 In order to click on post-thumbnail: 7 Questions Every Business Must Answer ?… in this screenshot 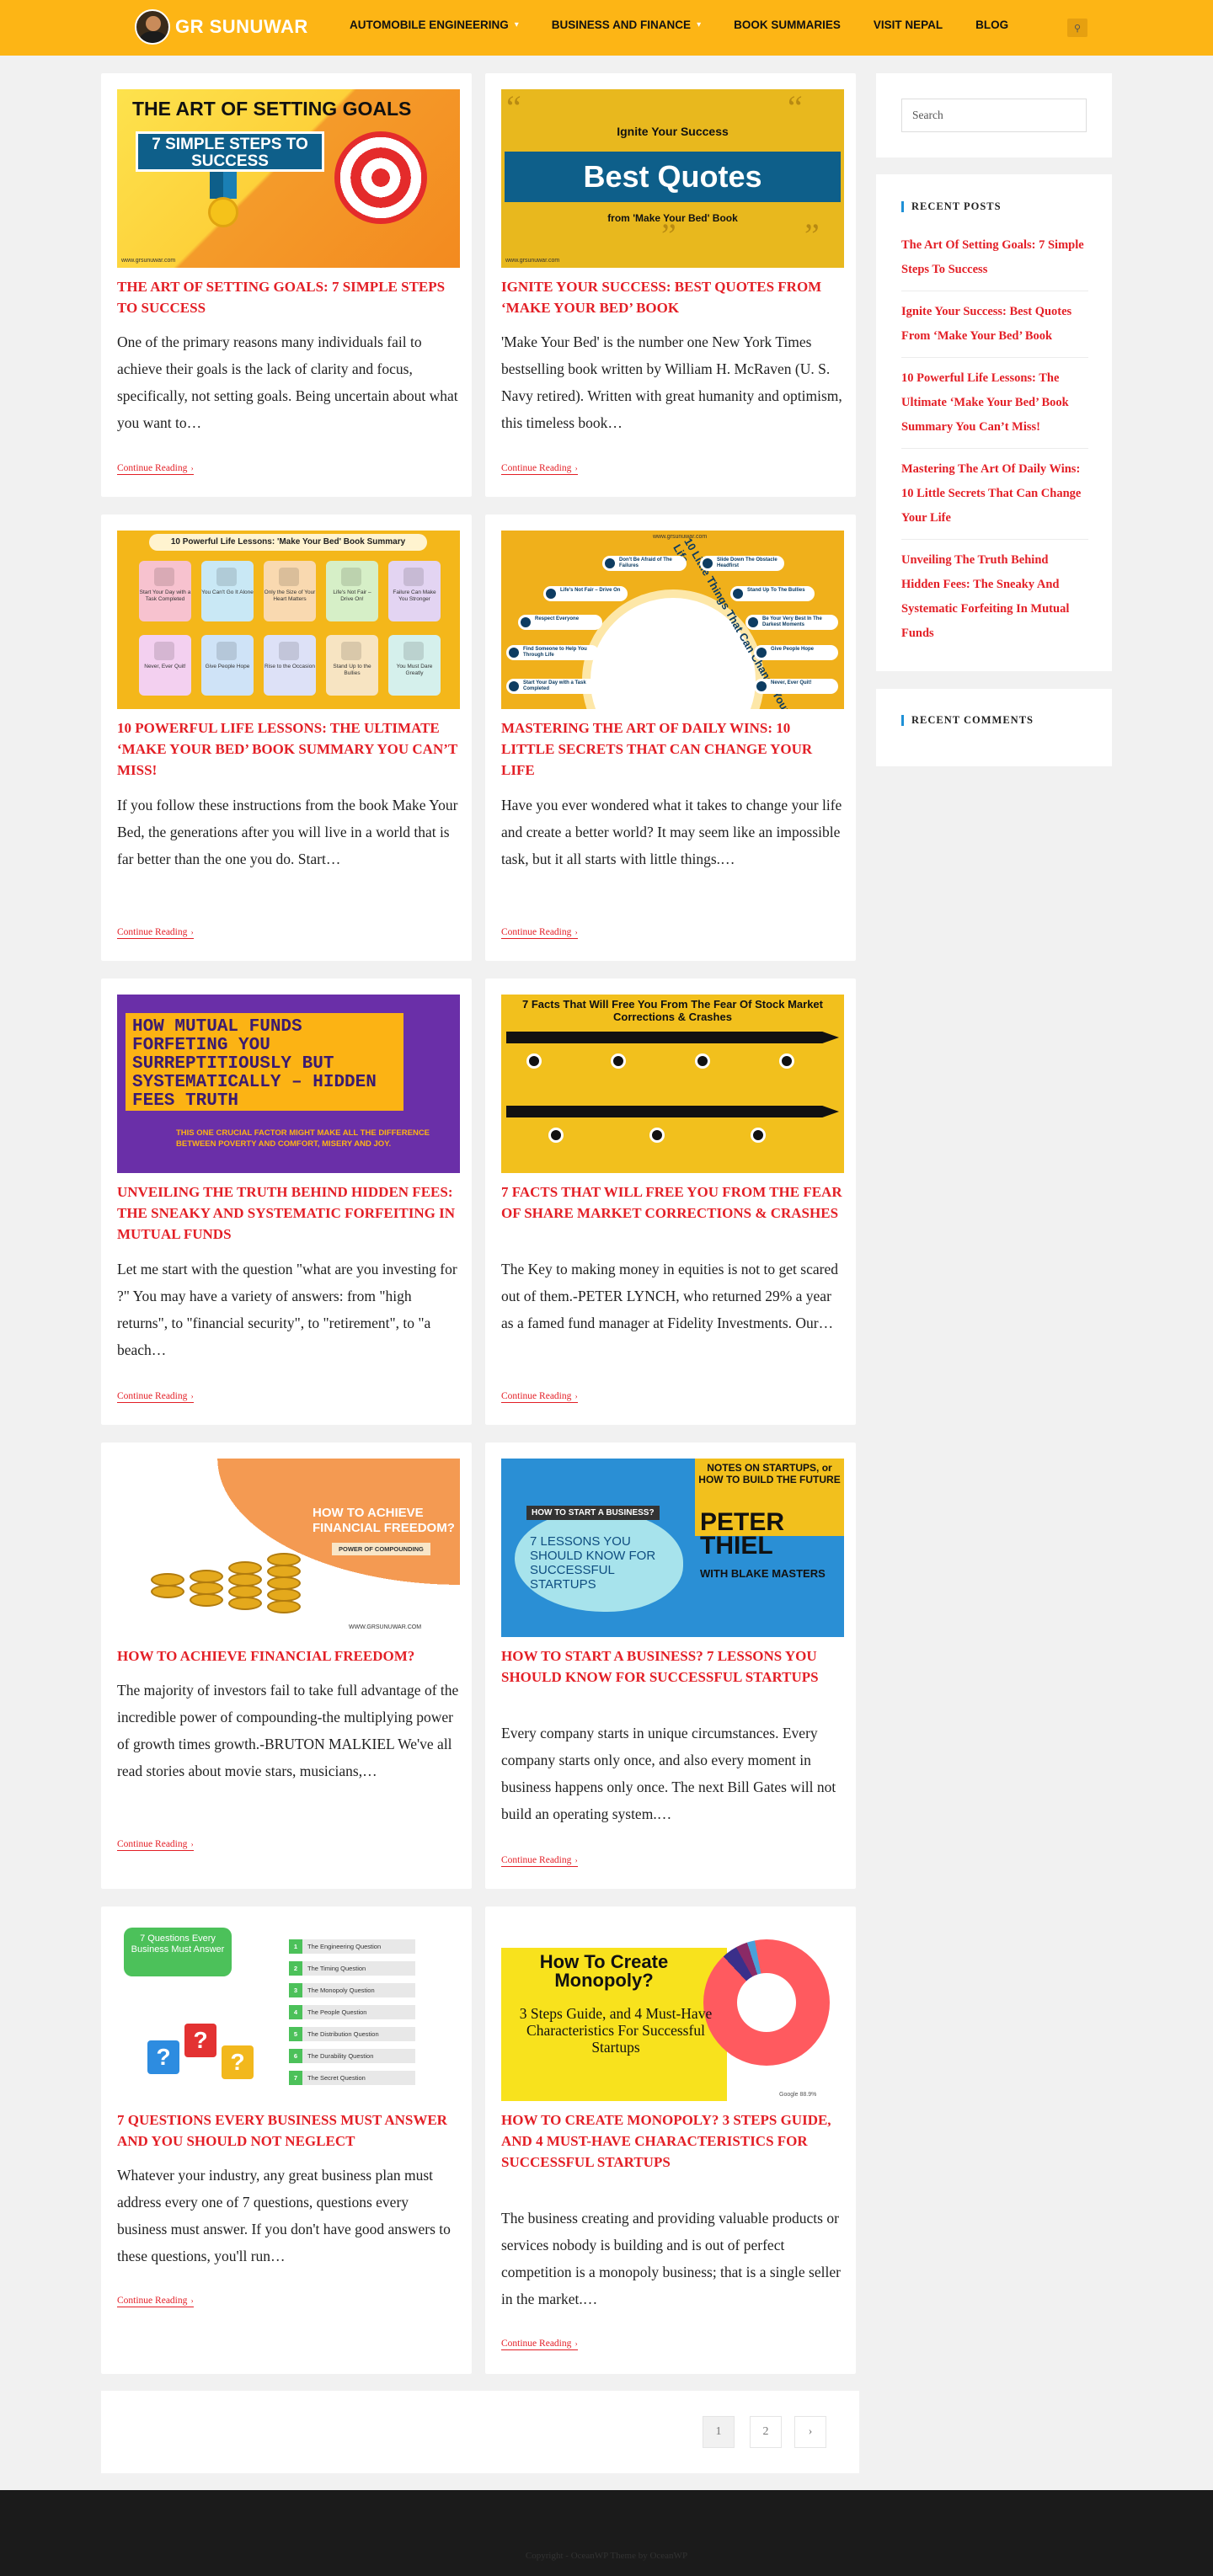, I will do `click(288, 2012)`.